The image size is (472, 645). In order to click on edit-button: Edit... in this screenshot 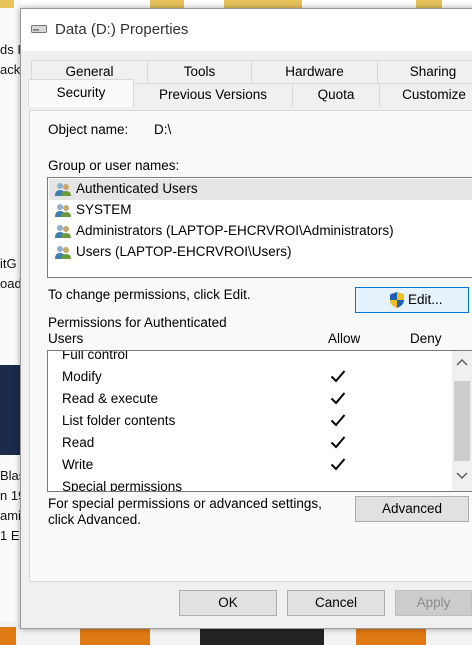, I will do `click(412, 300)`.